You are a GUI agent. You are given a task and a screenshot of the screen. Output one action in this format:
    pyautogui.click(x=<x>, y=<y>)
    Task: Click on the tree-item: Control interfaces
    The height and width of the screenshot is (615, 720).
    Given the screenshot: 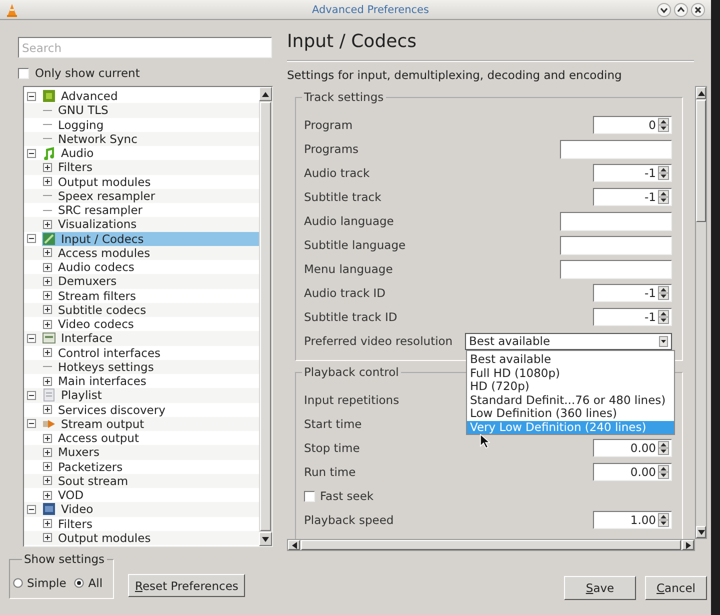 What is the action you would take?
    pyautogui.click(x=158, y=353)
    